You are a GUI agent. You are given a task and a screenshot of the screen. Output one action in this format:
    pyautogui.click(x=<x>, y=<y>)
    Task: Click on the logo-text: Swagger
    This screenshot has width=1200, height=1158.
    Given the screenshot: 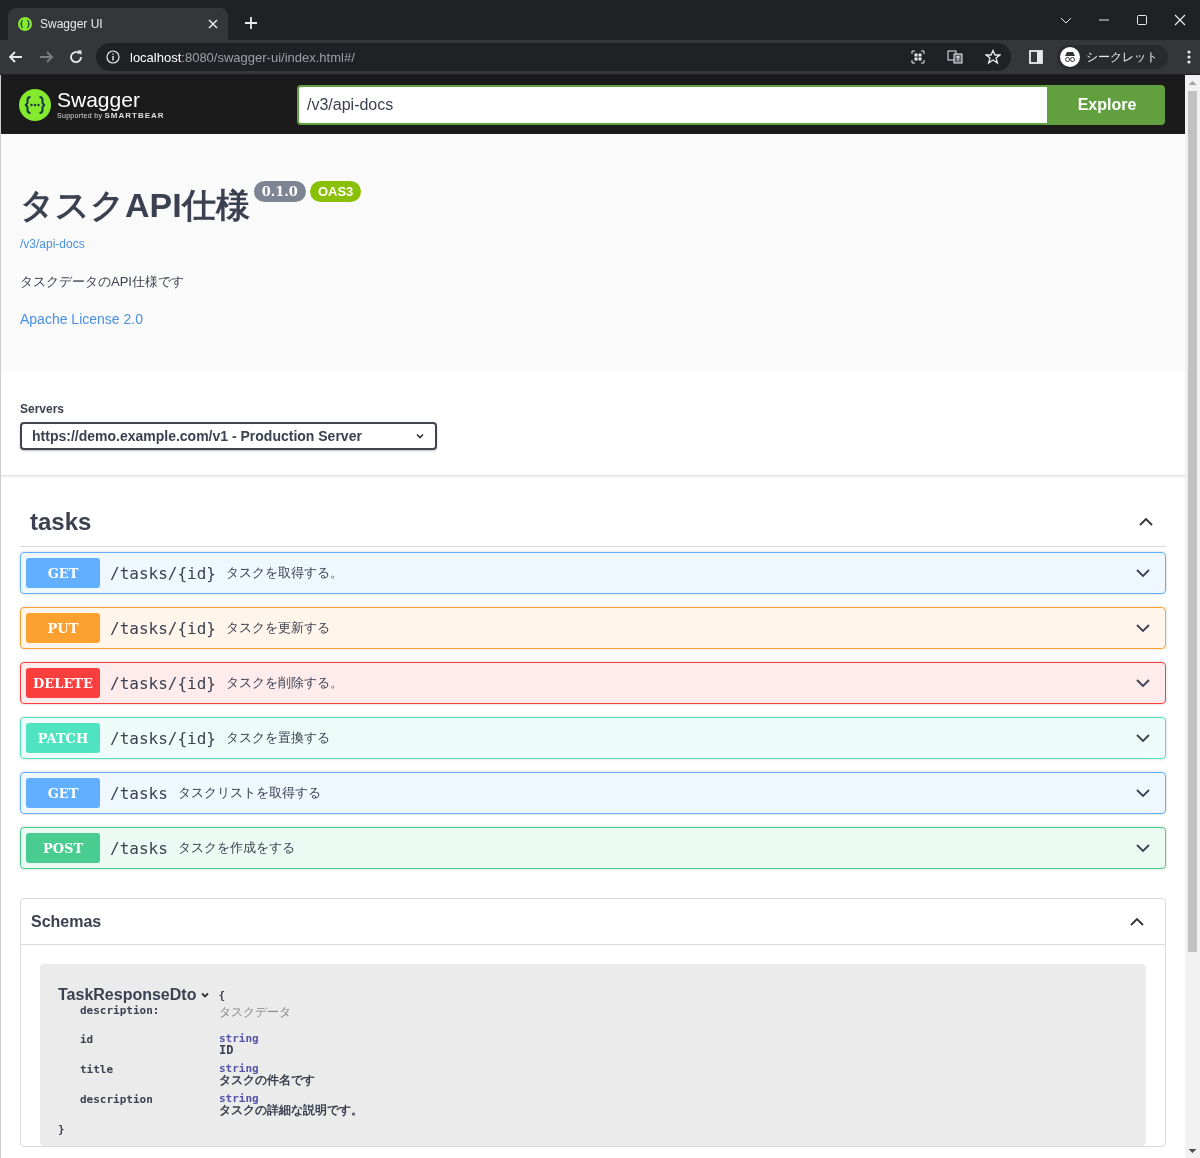 What is the action you would take?
    pyautogui.click(x=99, y=100)
    